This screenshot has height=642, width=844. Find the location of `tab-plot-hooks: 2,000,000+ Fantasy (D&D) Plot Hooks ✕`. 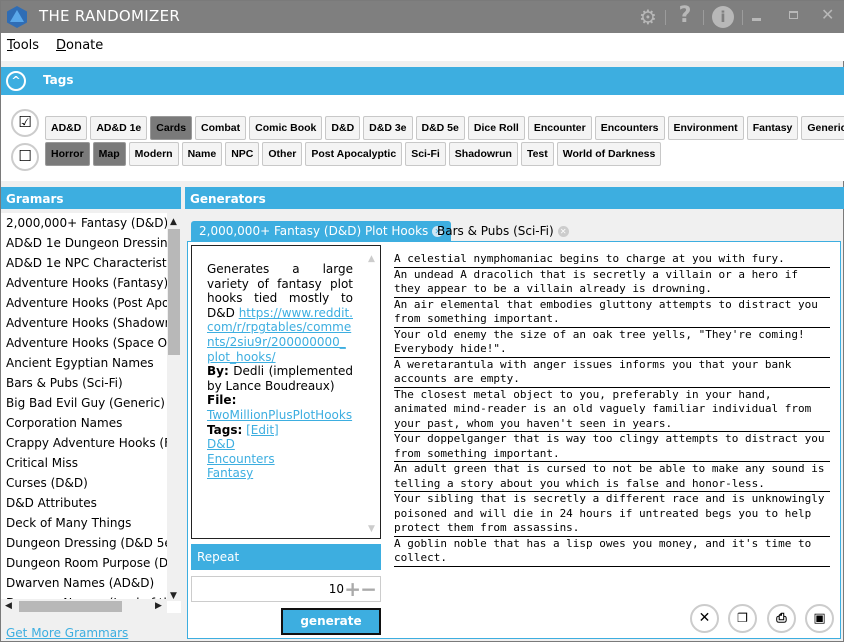

tab-plot-hooks: 2,000,000+ Fantasy (D&D) Plot Hooks ✕ is located at coordinates (321, 231).